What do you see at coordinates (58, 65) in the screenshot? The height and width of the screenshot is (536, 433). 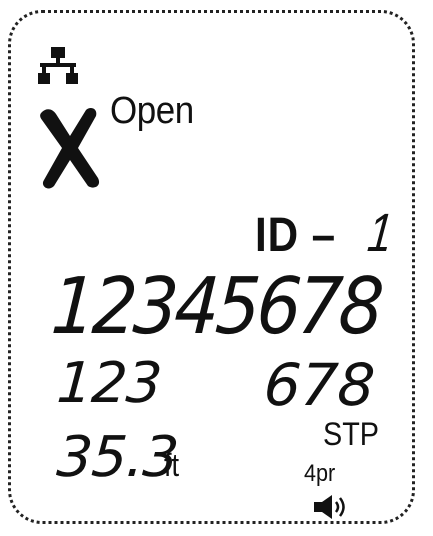 I see `network-icon` at bounding box center [58, 65].